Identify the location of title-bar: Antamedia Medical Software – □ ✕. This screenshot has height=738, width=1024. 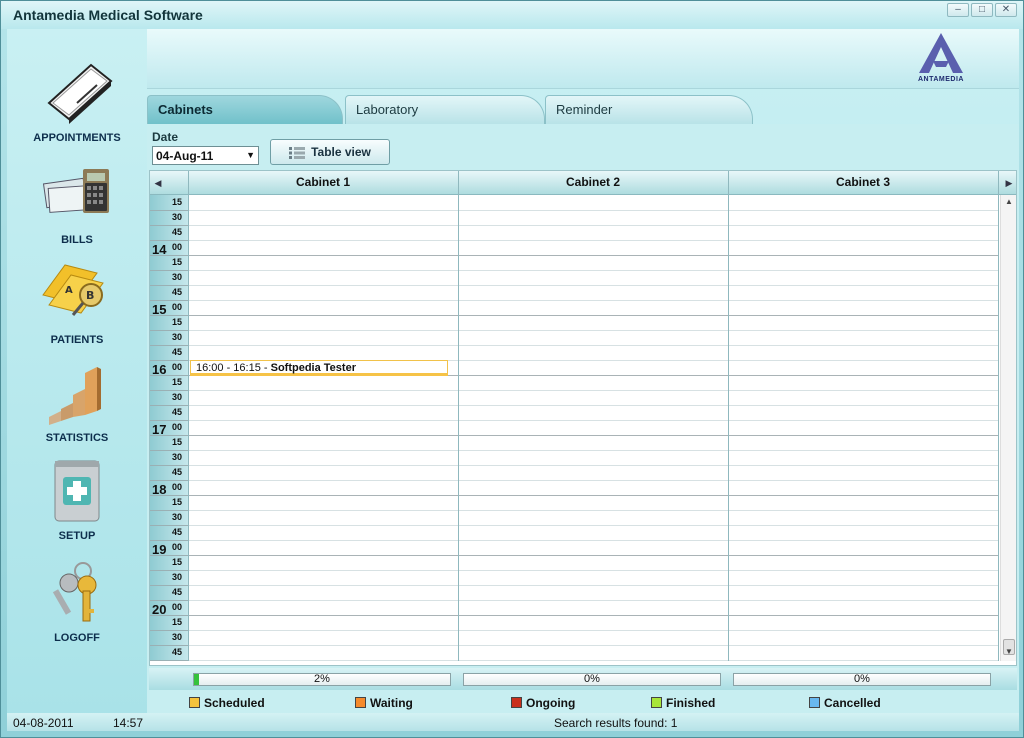
(512, 15).